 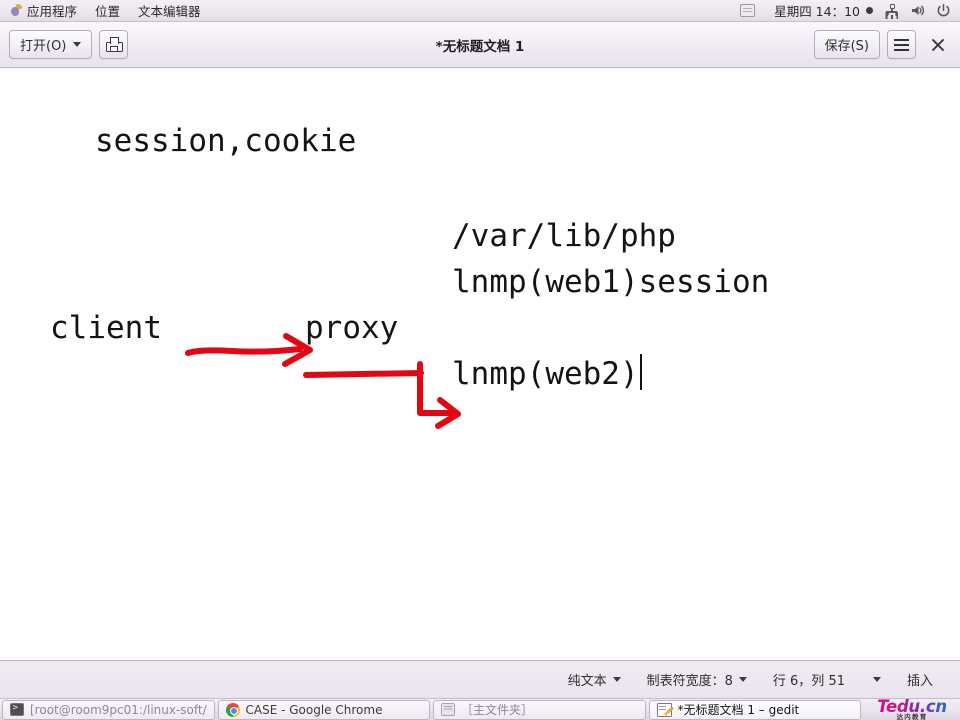 I want to click on taskbar-item-home-folder: ［主文件夹］, so click(x=539, y=709).